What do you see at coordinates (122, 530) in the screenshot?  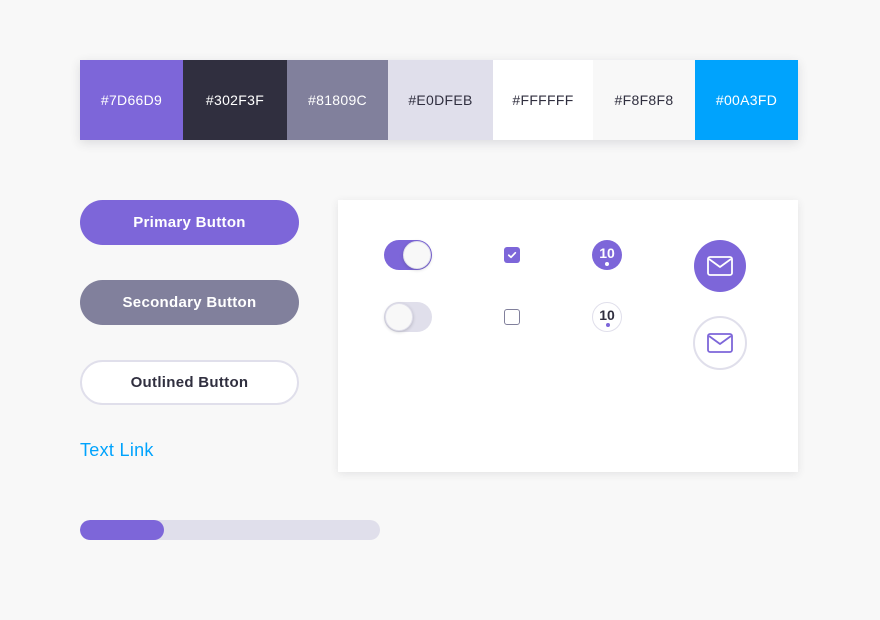 I see `progress-fill` at bounding box center [122, 530].